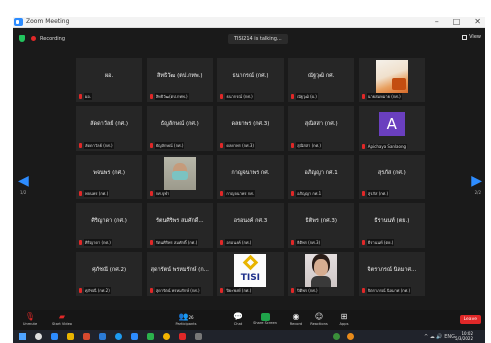 The height and width of the screenshot is (343, 491). What do you see at coordinates (109, 273) in the screenshot?
I see `participant-tile: ศุภัชณี (กศ.2) ศุภัชณี (กศ.2)` at bounding box center [109, 273].